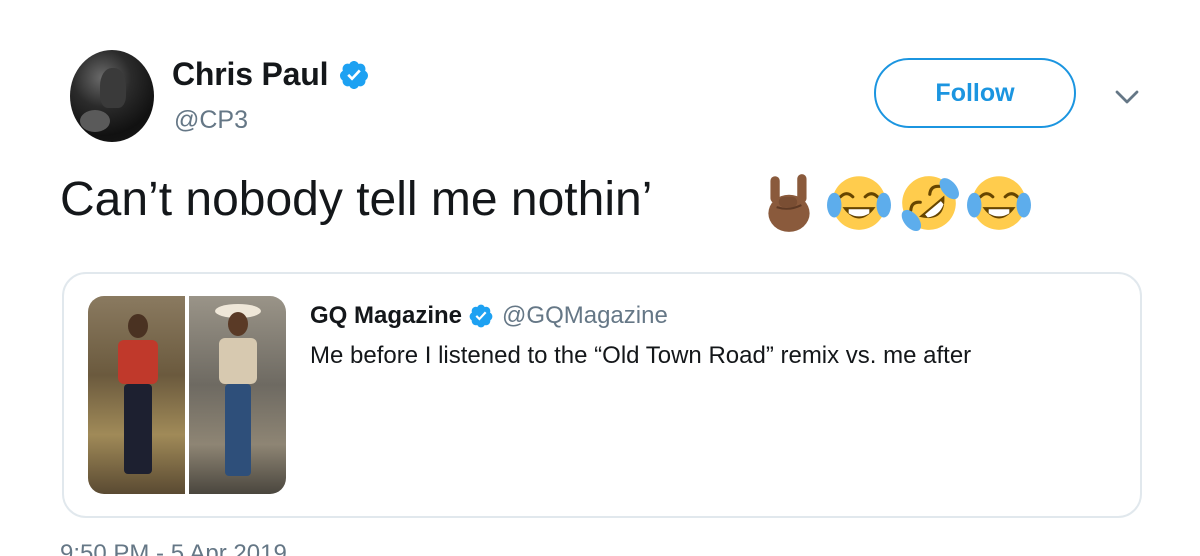 This screenshot has height=556, width=1200. Describe the element at coordinates (138, 429) in the screenshot. I see `figure-legs` at that location.